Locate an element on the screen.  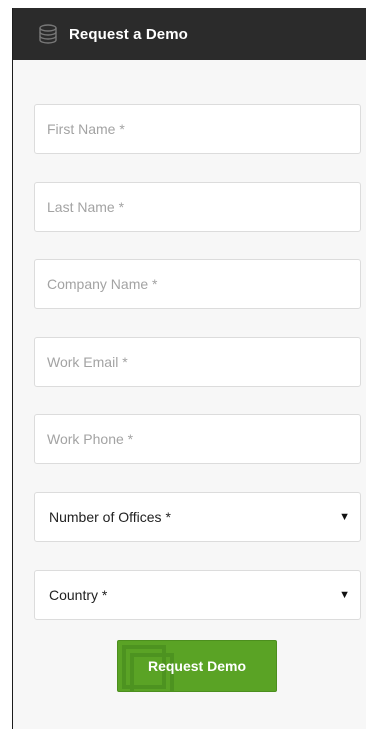
panel-header: Request a Demo is located at coordinates (189, 34).